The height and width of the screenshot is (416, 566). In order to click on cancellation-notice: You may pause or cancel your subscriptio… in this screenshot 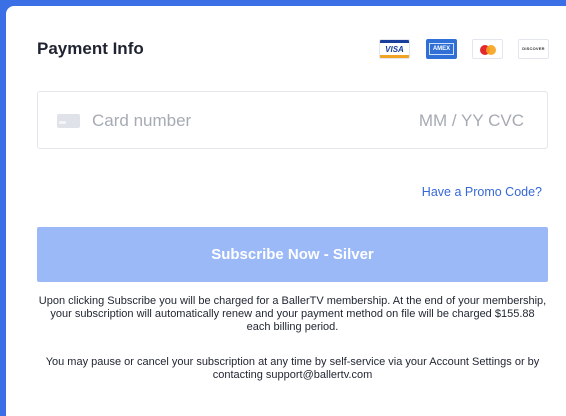, I will do `click(292, 368)`.